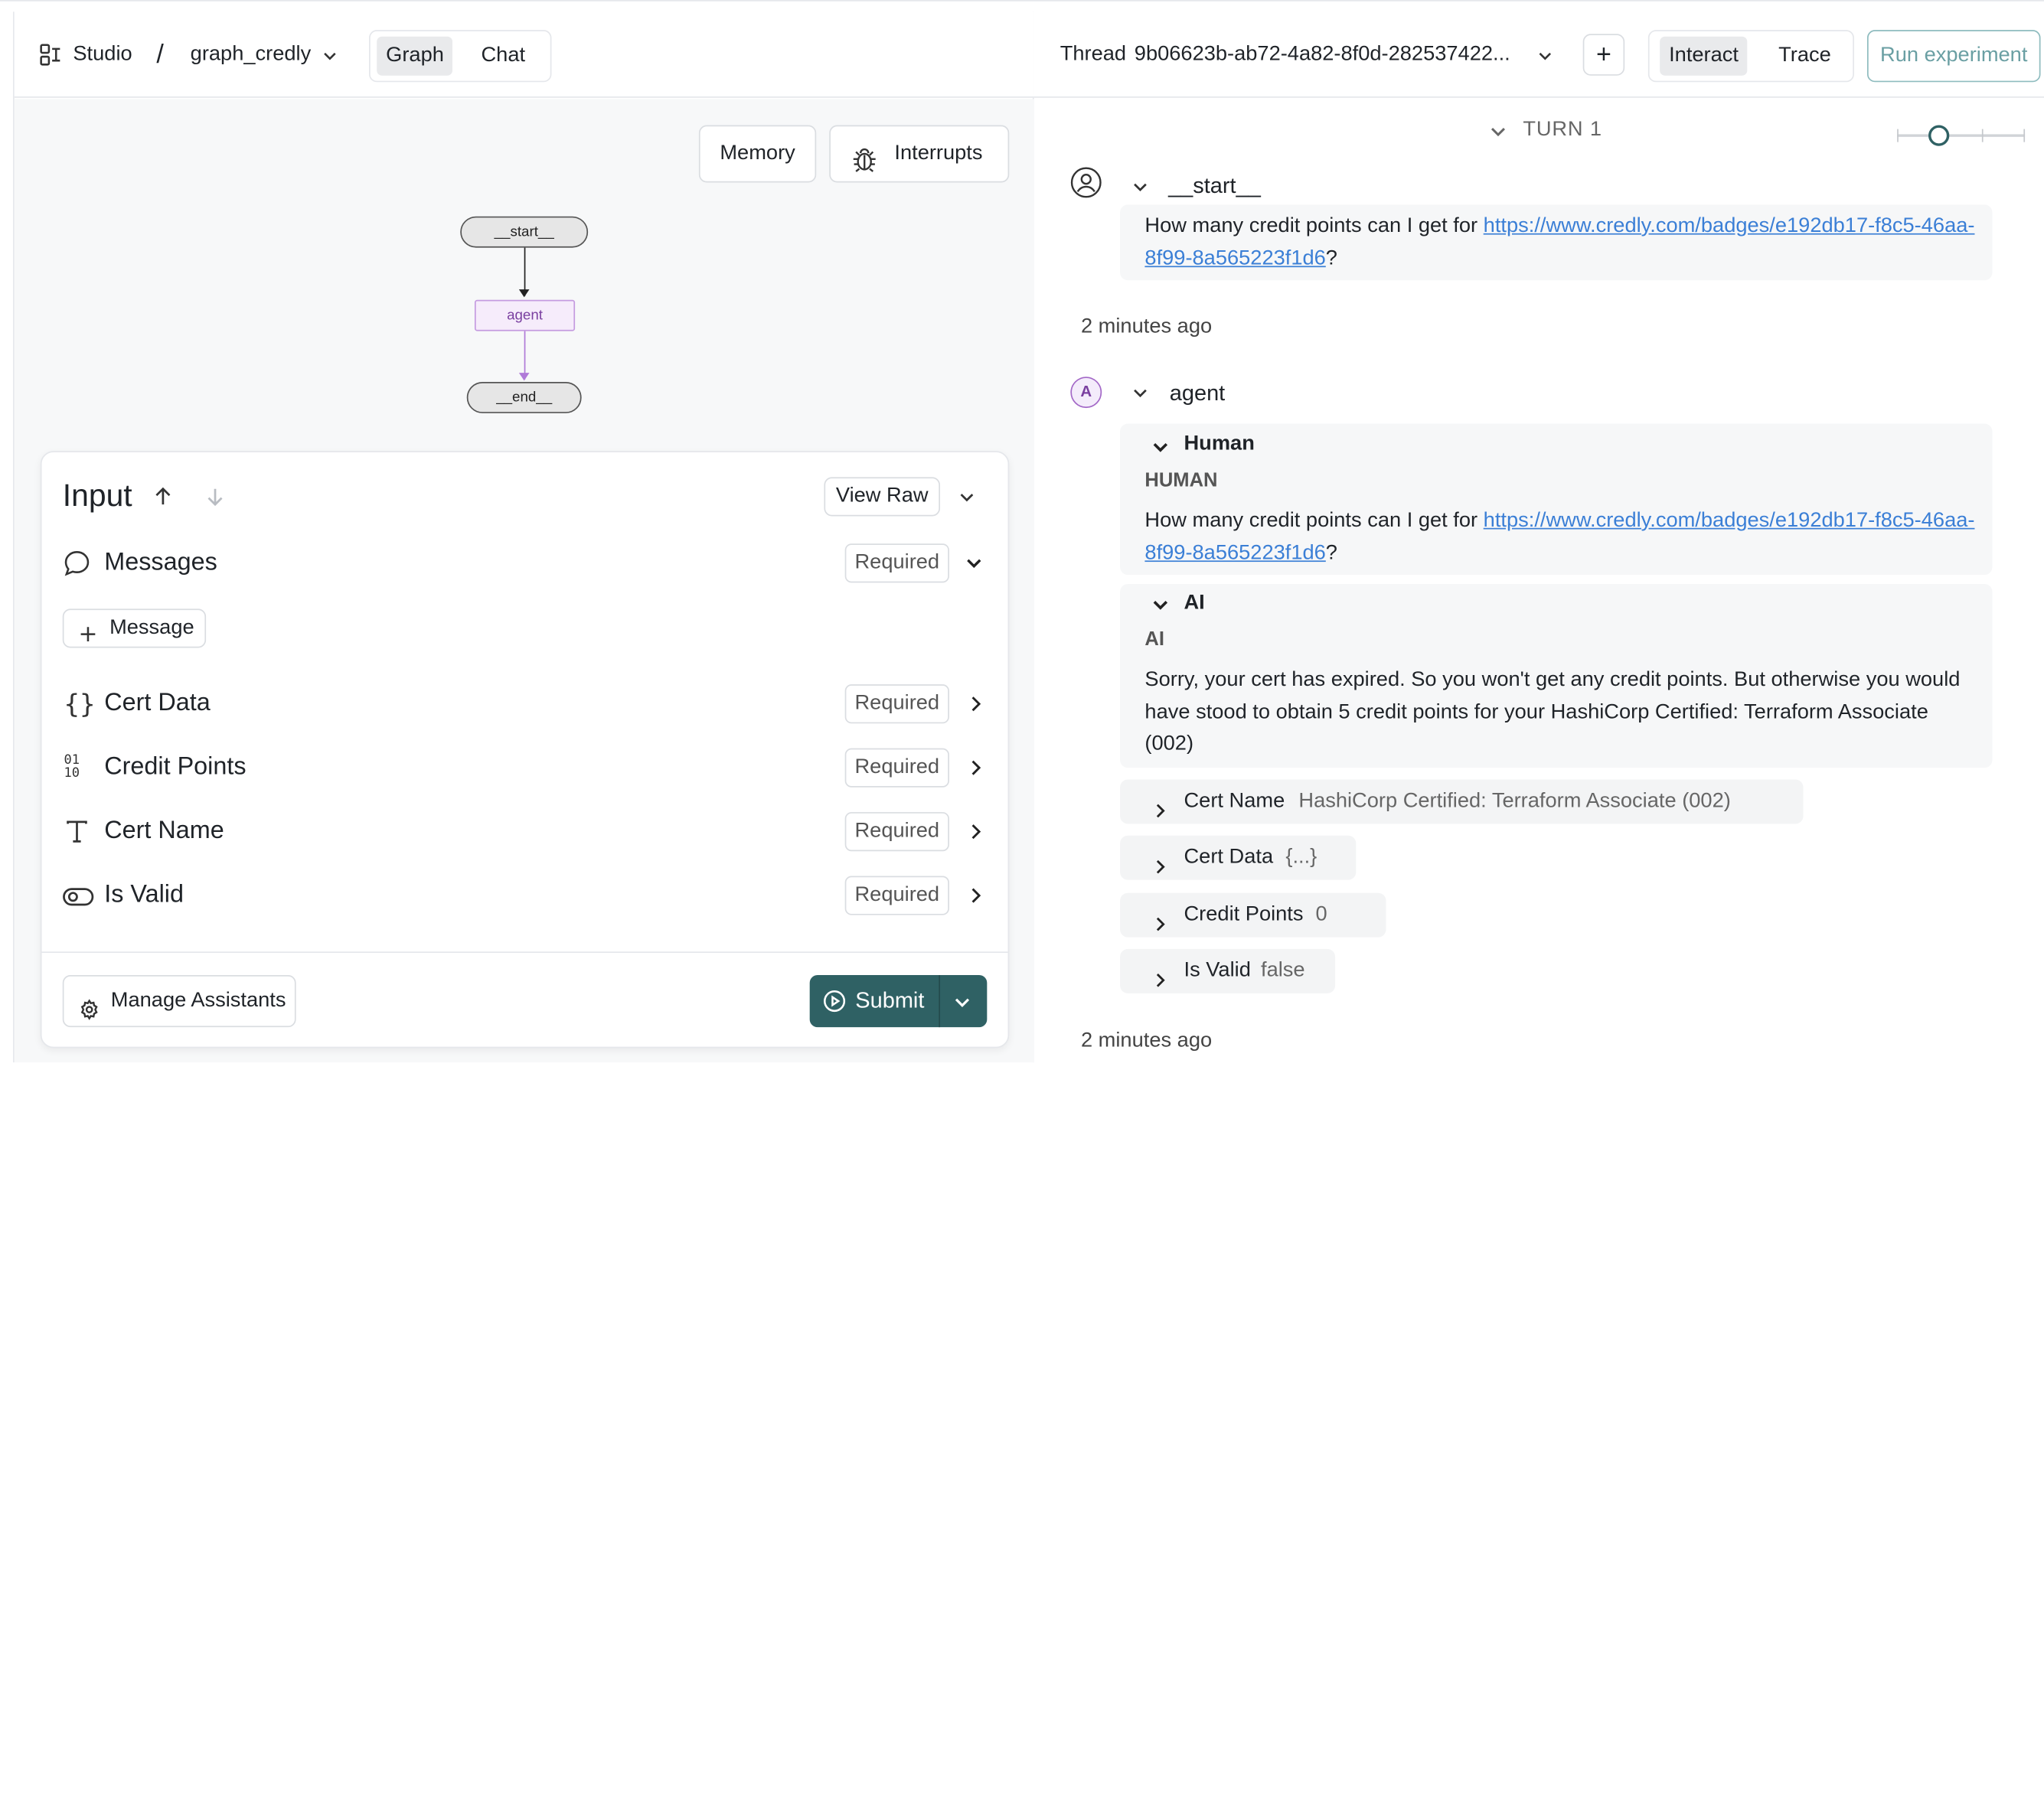 This screenshot has height=1807, width=2044. I want to click on text-type-icon, so click(77, 835).